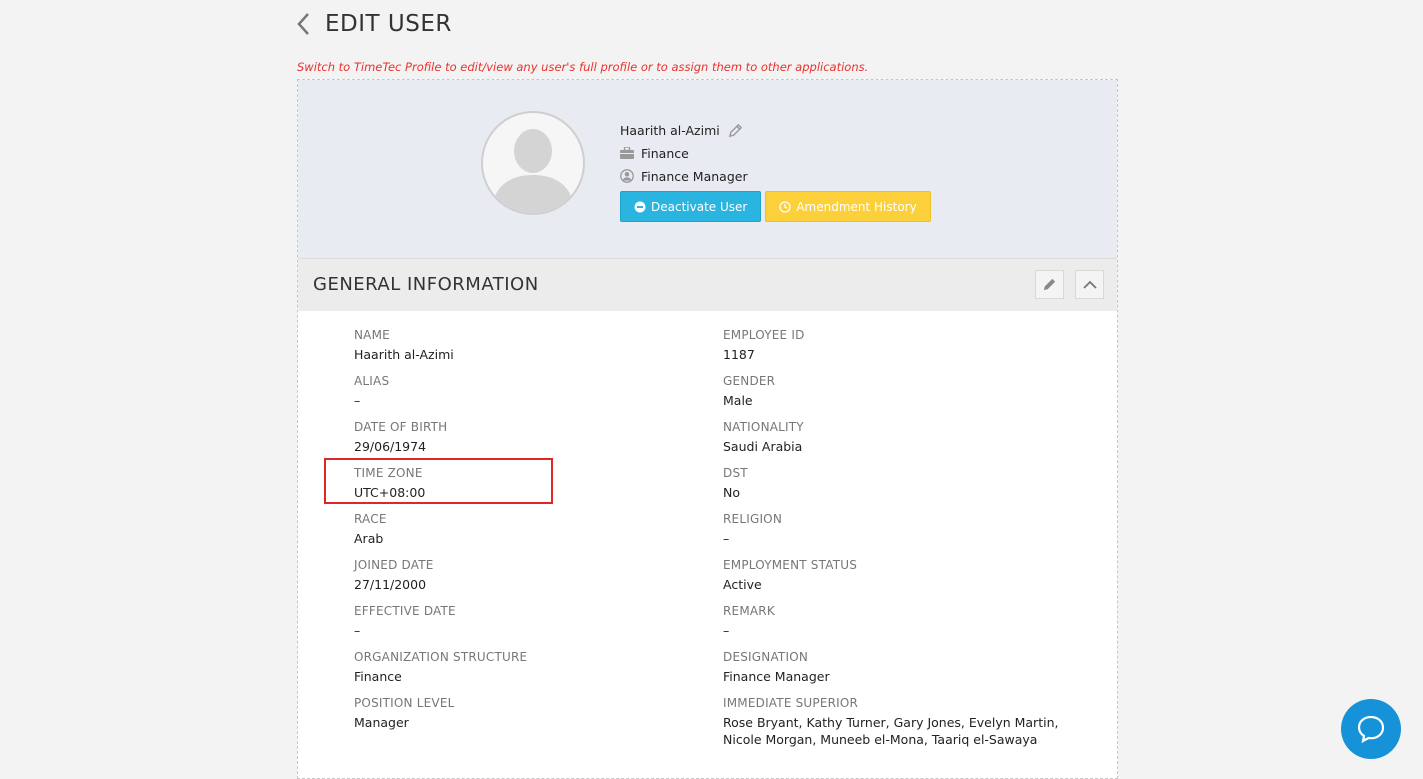  I want to click on department-text: Finance, so click(665, 153).